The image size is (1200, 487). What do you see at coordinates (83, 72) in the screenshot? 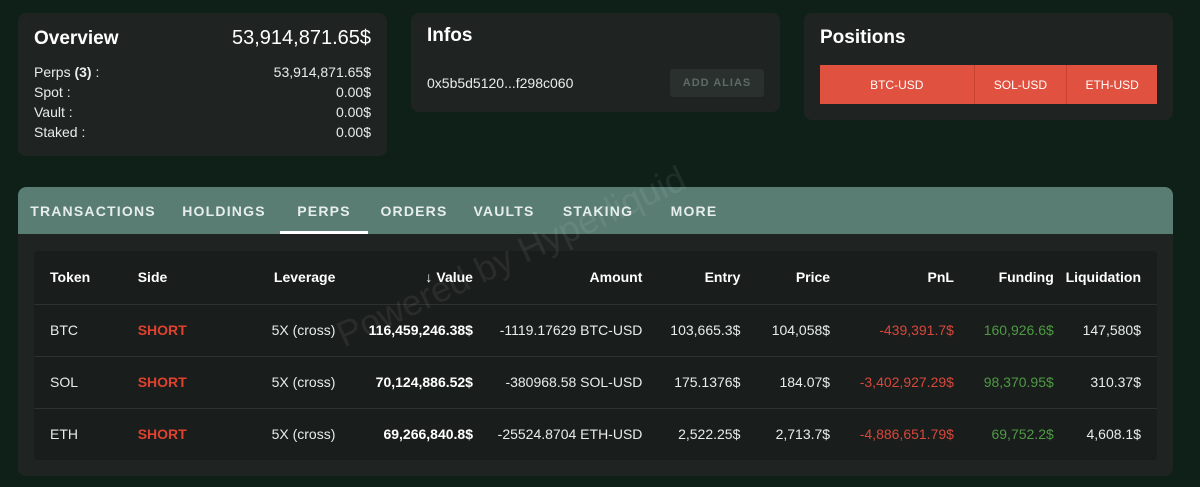
I see `perps-count: (3)` at bounding box center [83, 72].